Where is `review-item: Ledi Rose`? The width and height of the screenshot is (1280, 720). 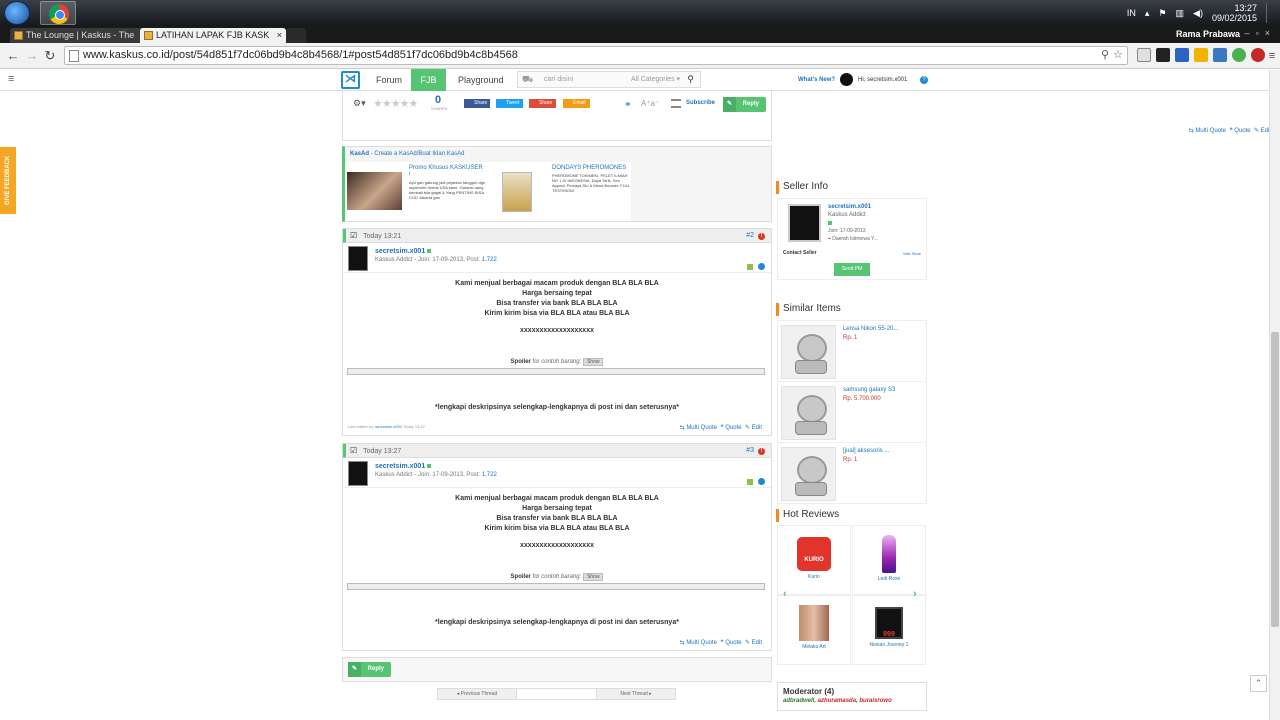
review-item: Ledi Rose is located at coordinates (889, 560).